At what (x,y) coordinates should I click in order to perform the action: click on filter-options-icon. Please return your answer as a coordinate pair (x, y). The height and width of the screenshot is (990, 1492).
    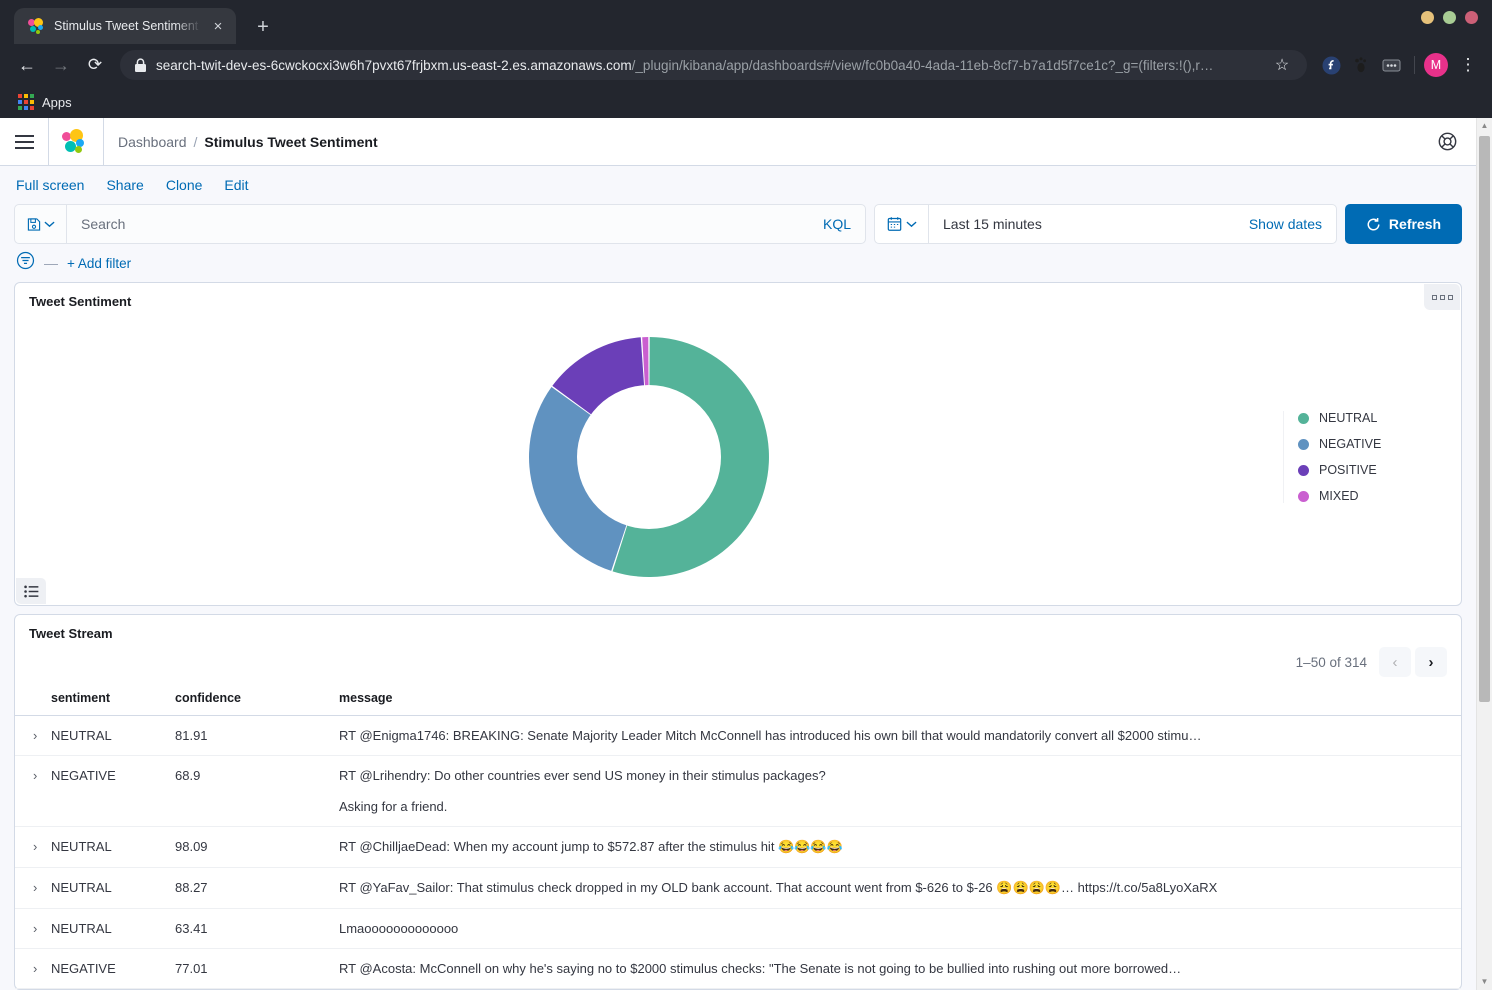
    Looking at the image, I should click on (25, 263).